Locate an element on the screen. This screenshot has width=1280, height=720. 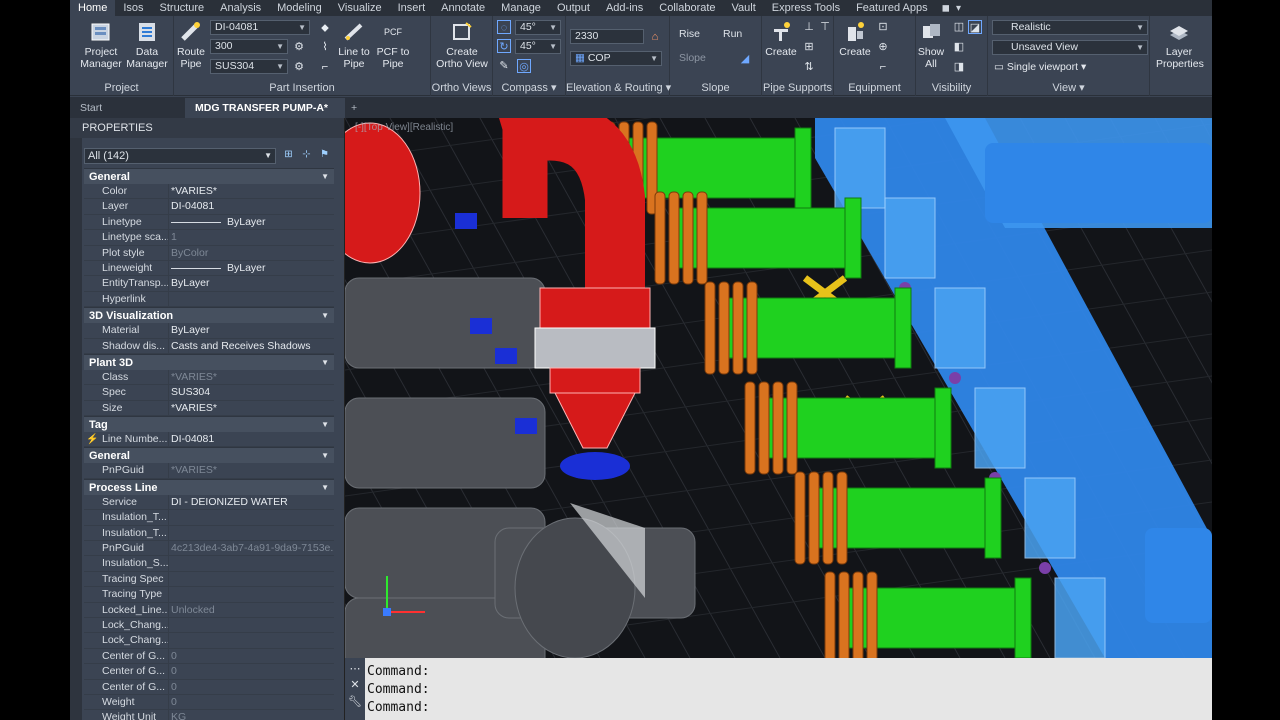
hide-icon: ◪ is located at coordinates (975, 27).